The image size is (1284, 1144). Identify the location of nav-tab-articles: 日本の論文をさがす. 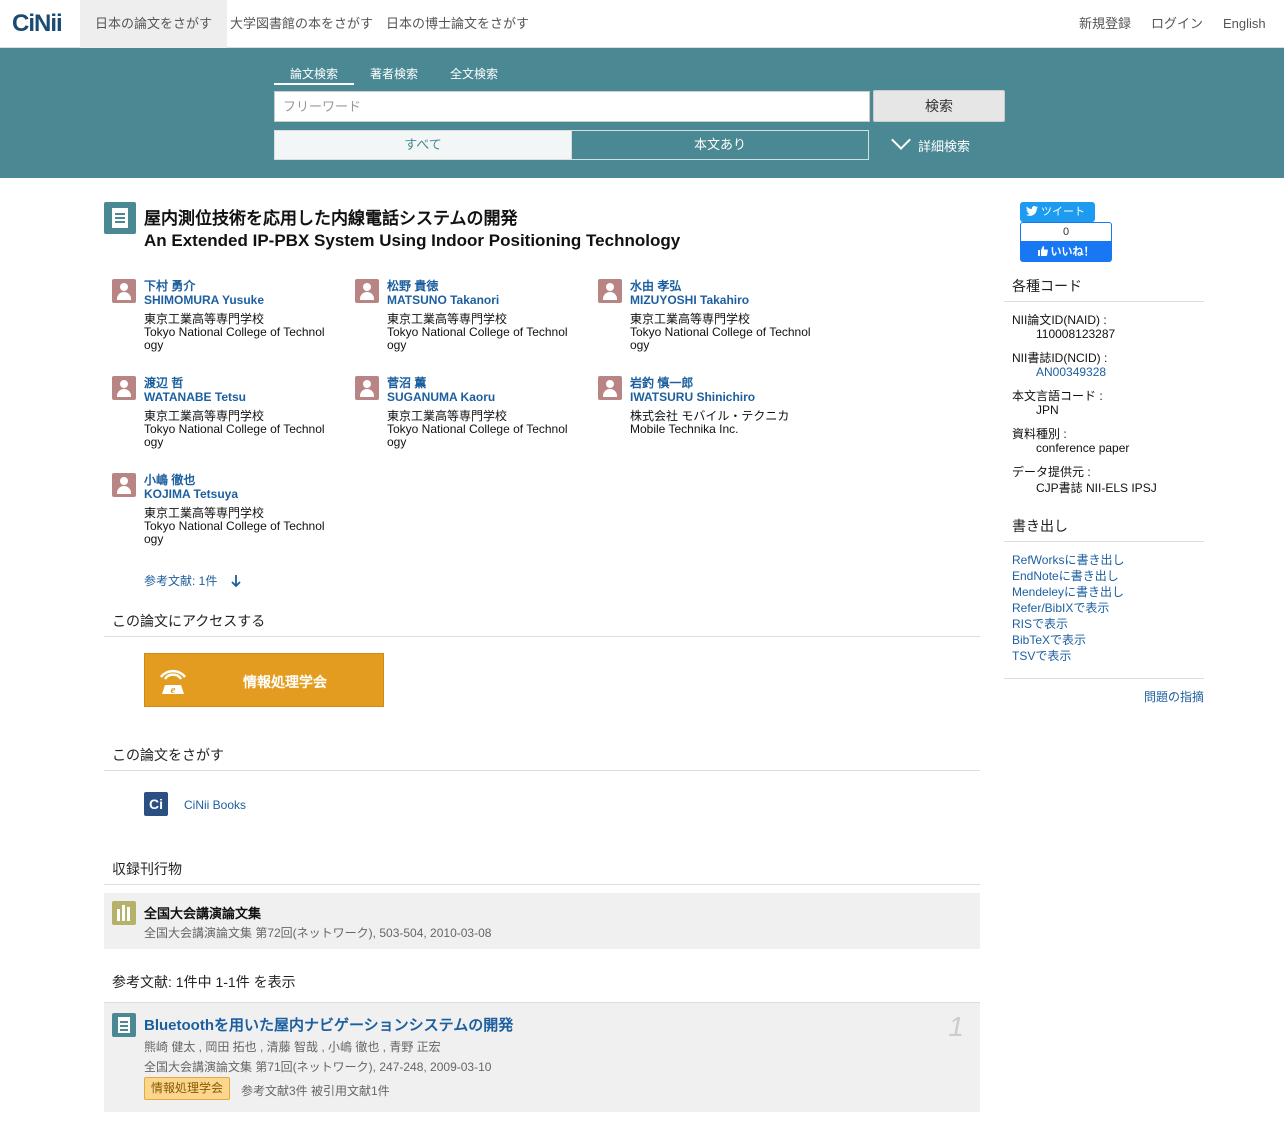
(154, 24).